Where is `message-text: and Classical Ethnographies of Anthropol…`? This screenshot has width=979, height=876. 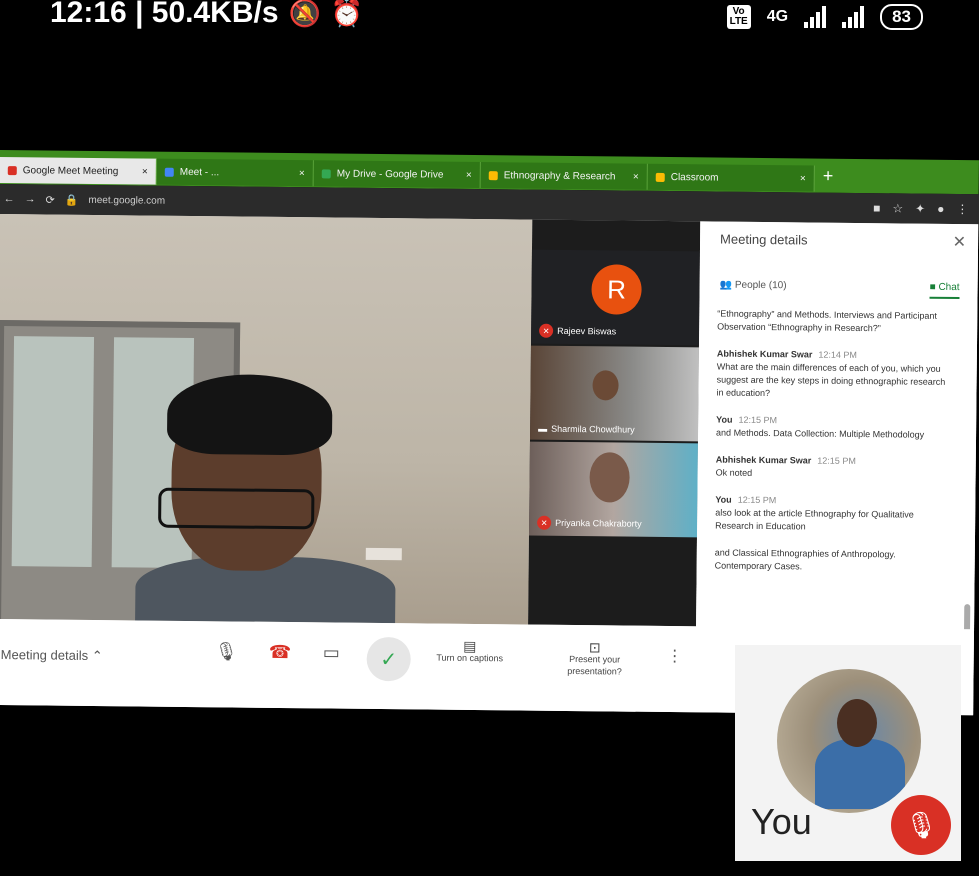
message-text: and Classical Ethnographies of Anthropol… is located at coordinates (805, 559).